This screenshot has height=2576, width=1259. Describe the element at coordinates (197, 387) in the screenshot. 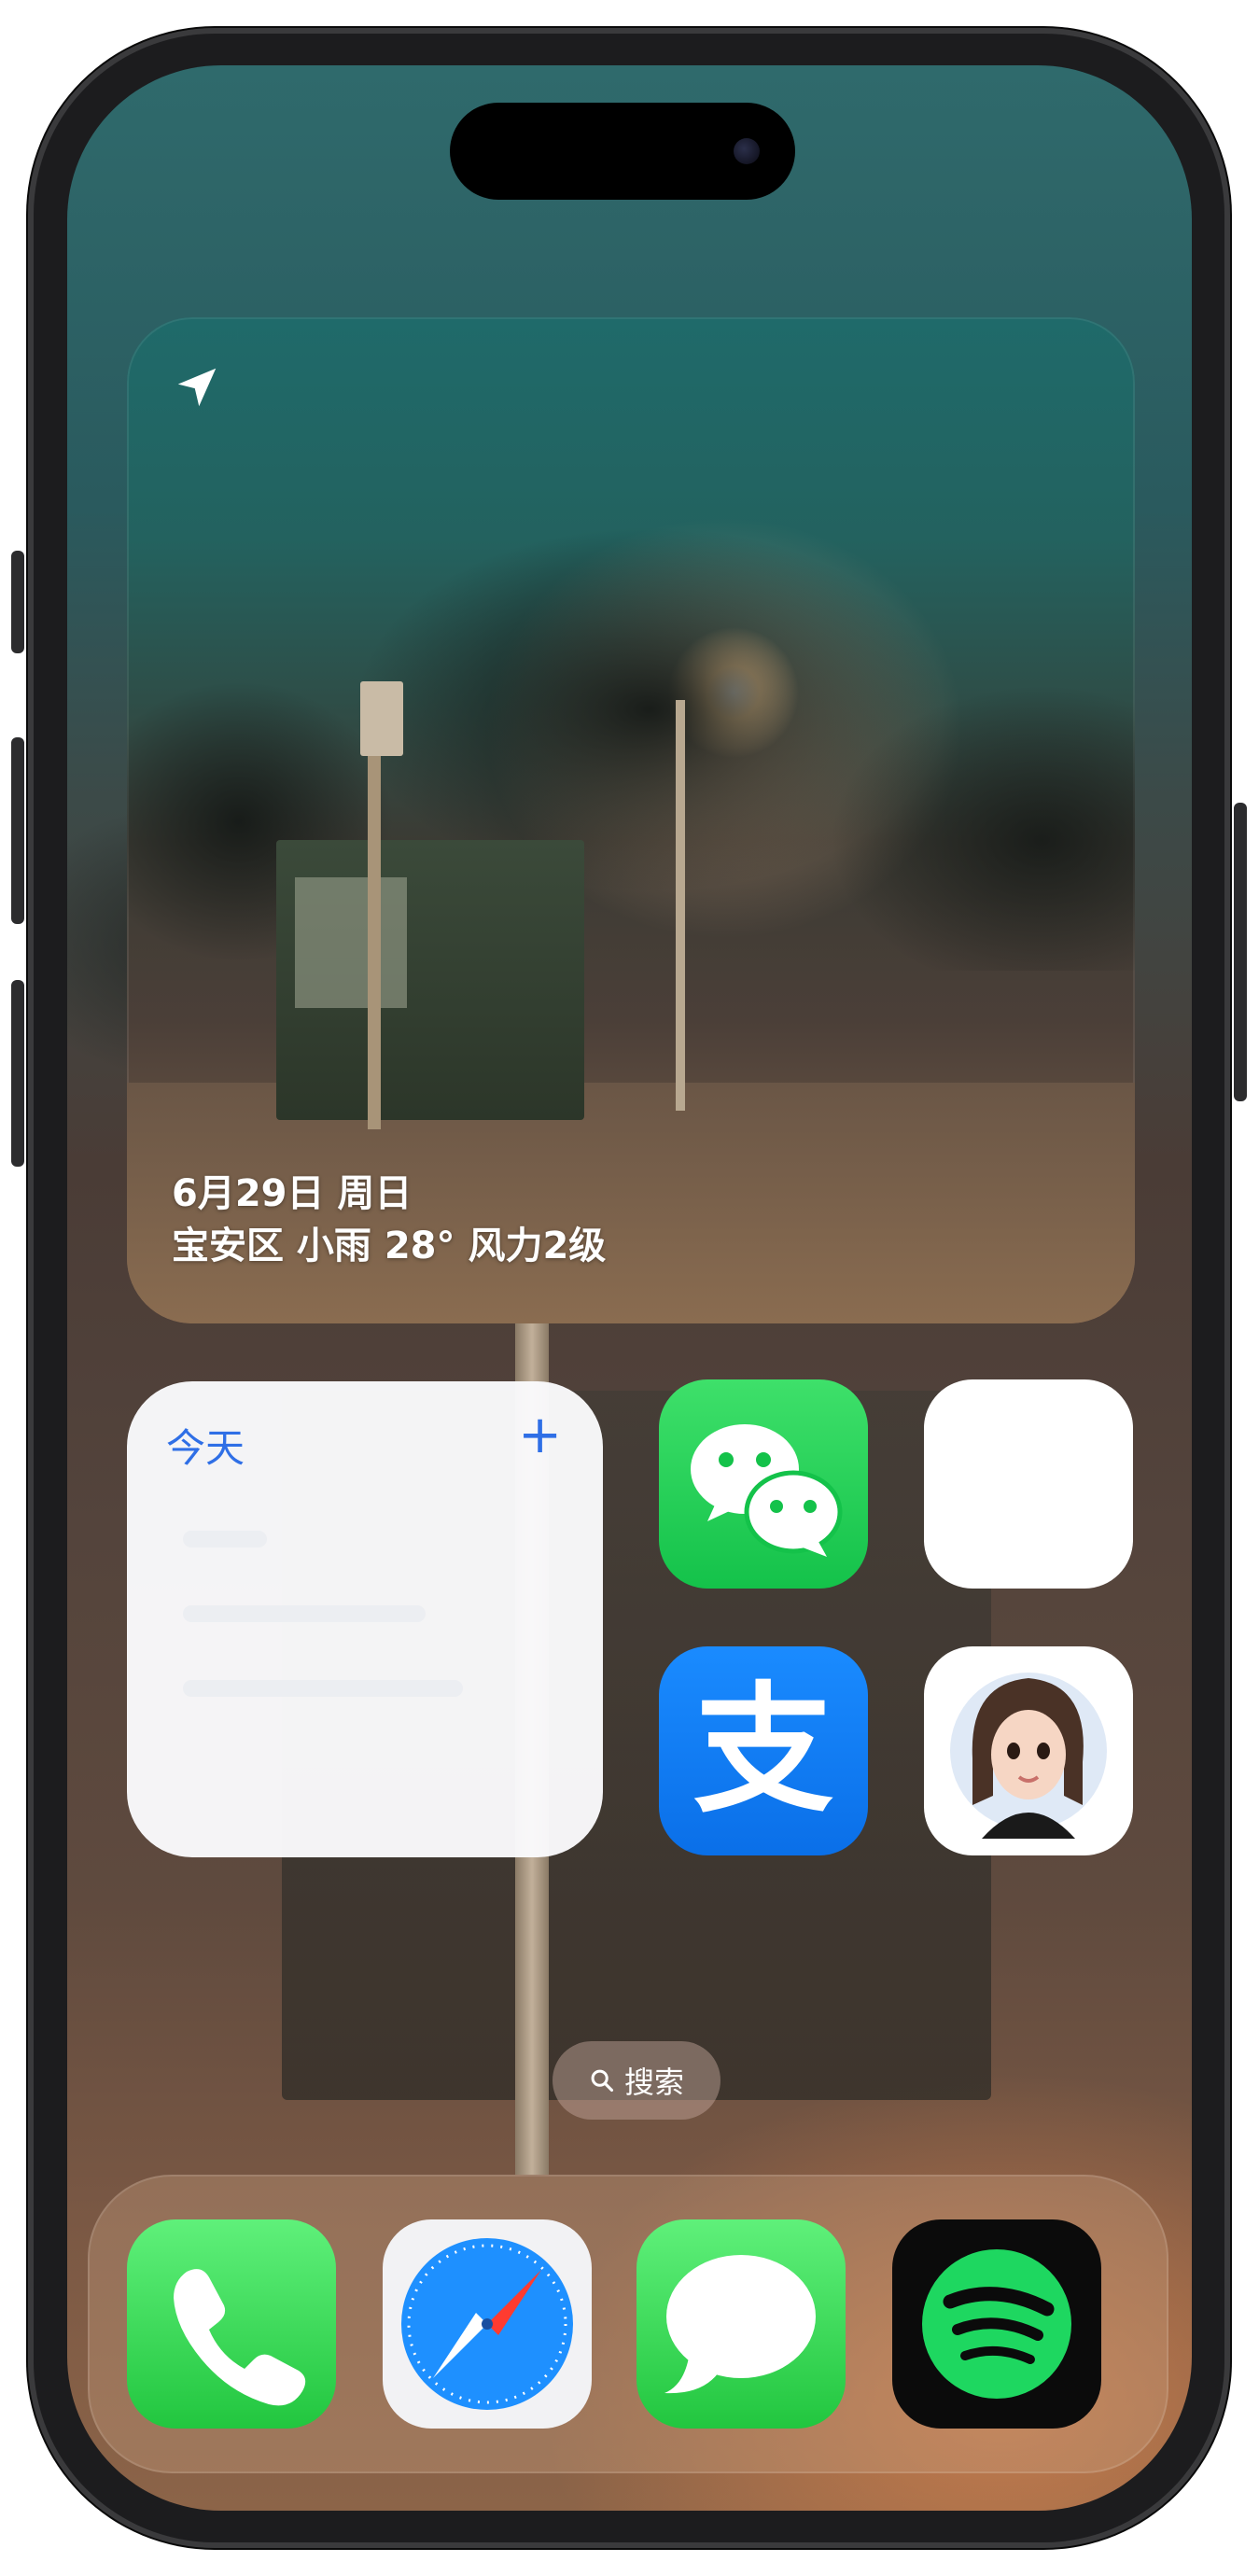

I see `location-arrow-icon` at that location.